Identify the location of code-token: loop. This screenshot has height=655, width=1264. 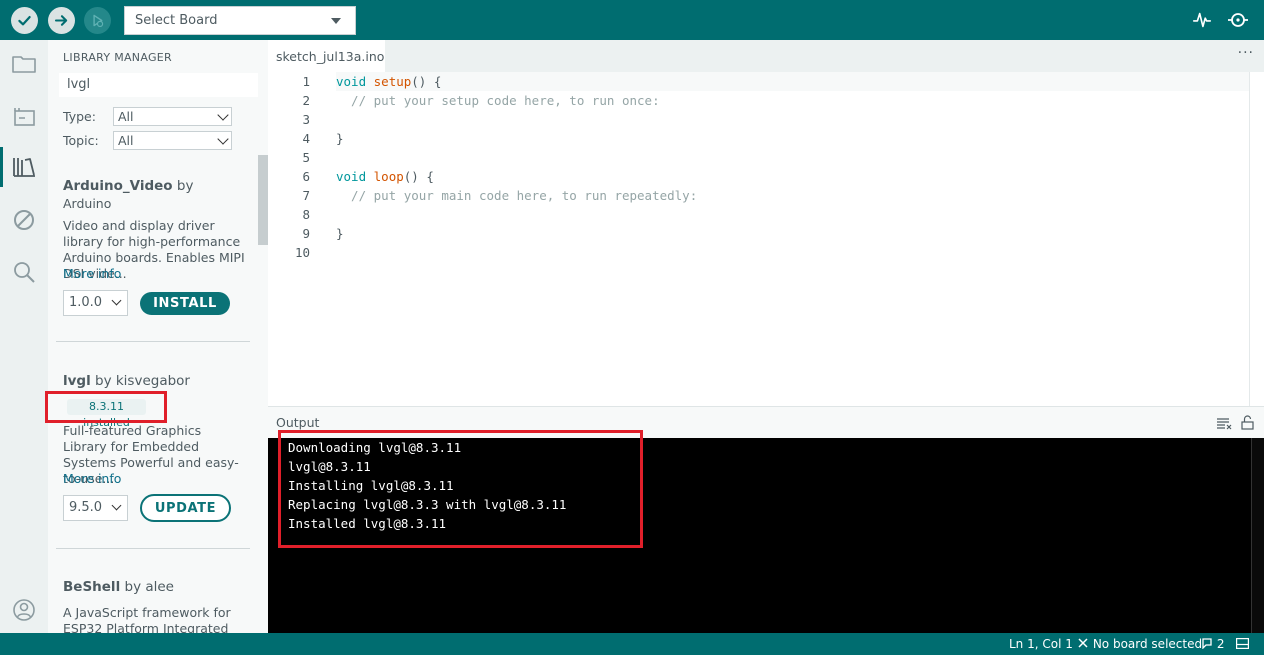
(388, 176).